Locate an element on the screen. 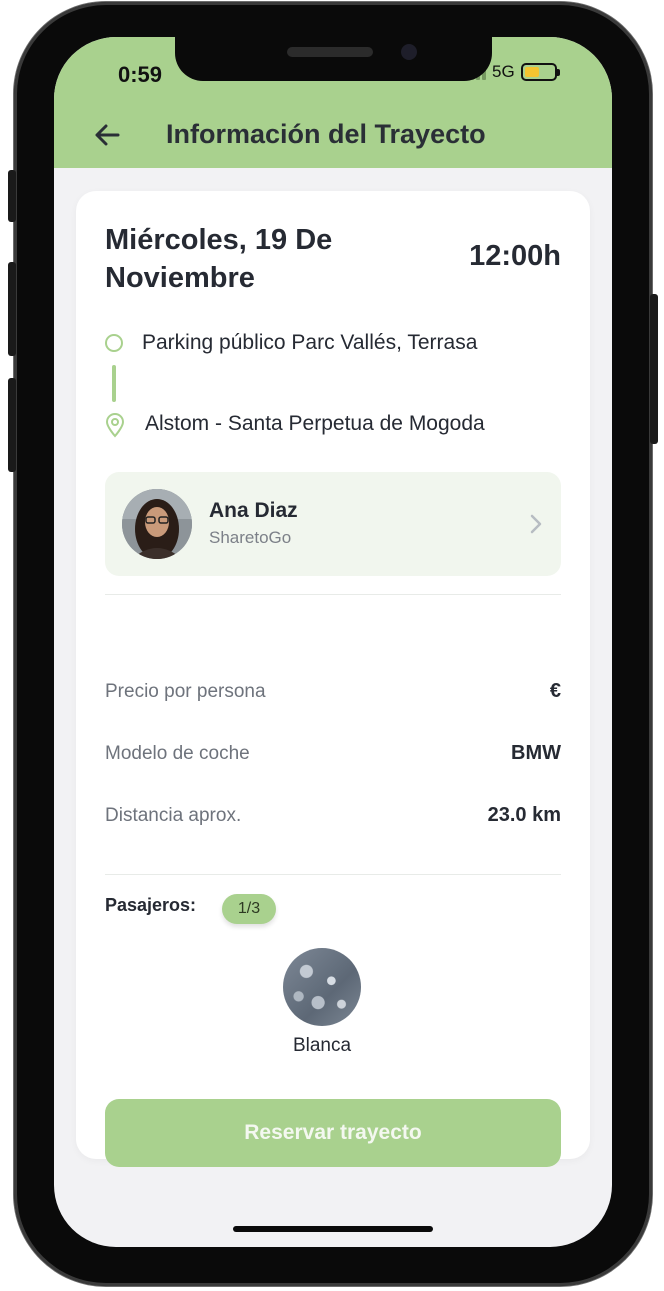  arrow-left-icon is located at coordinates (107, 135).